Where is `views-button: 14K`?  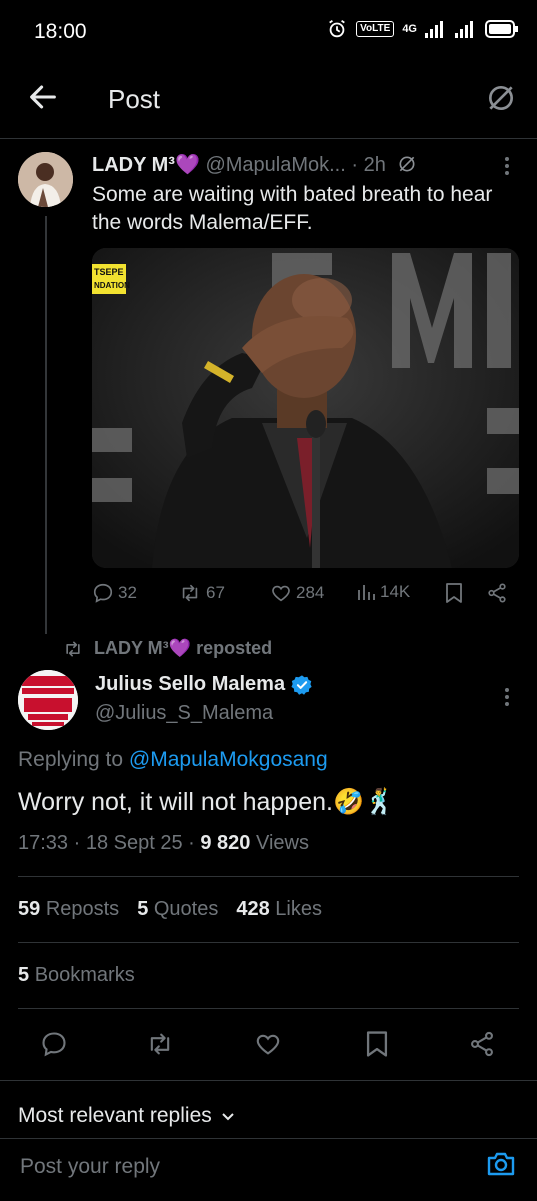 views-button: 14K is located at coordinates (383, 592).